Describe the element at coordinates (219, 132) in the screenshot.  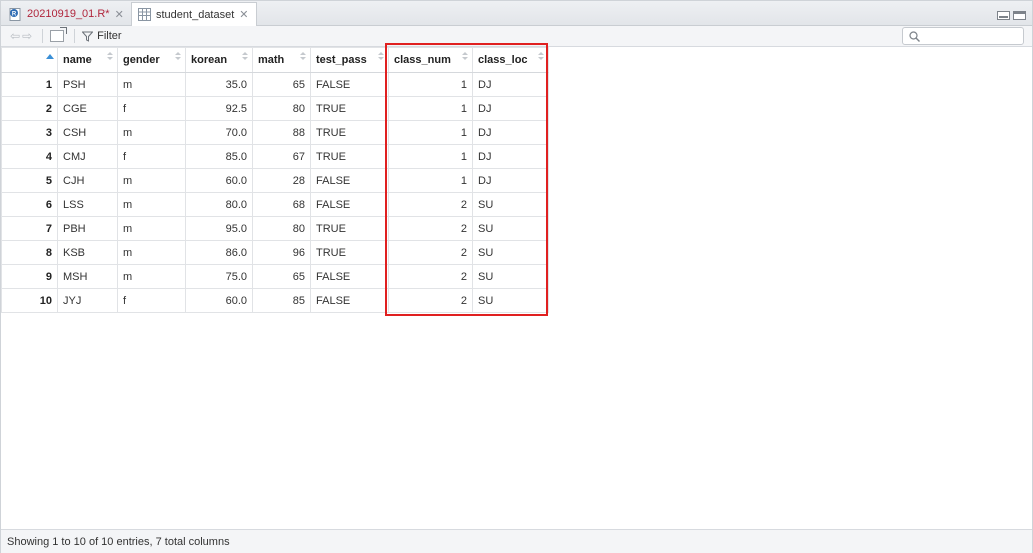
I see `table-cell-korean: 70.0` at that location.